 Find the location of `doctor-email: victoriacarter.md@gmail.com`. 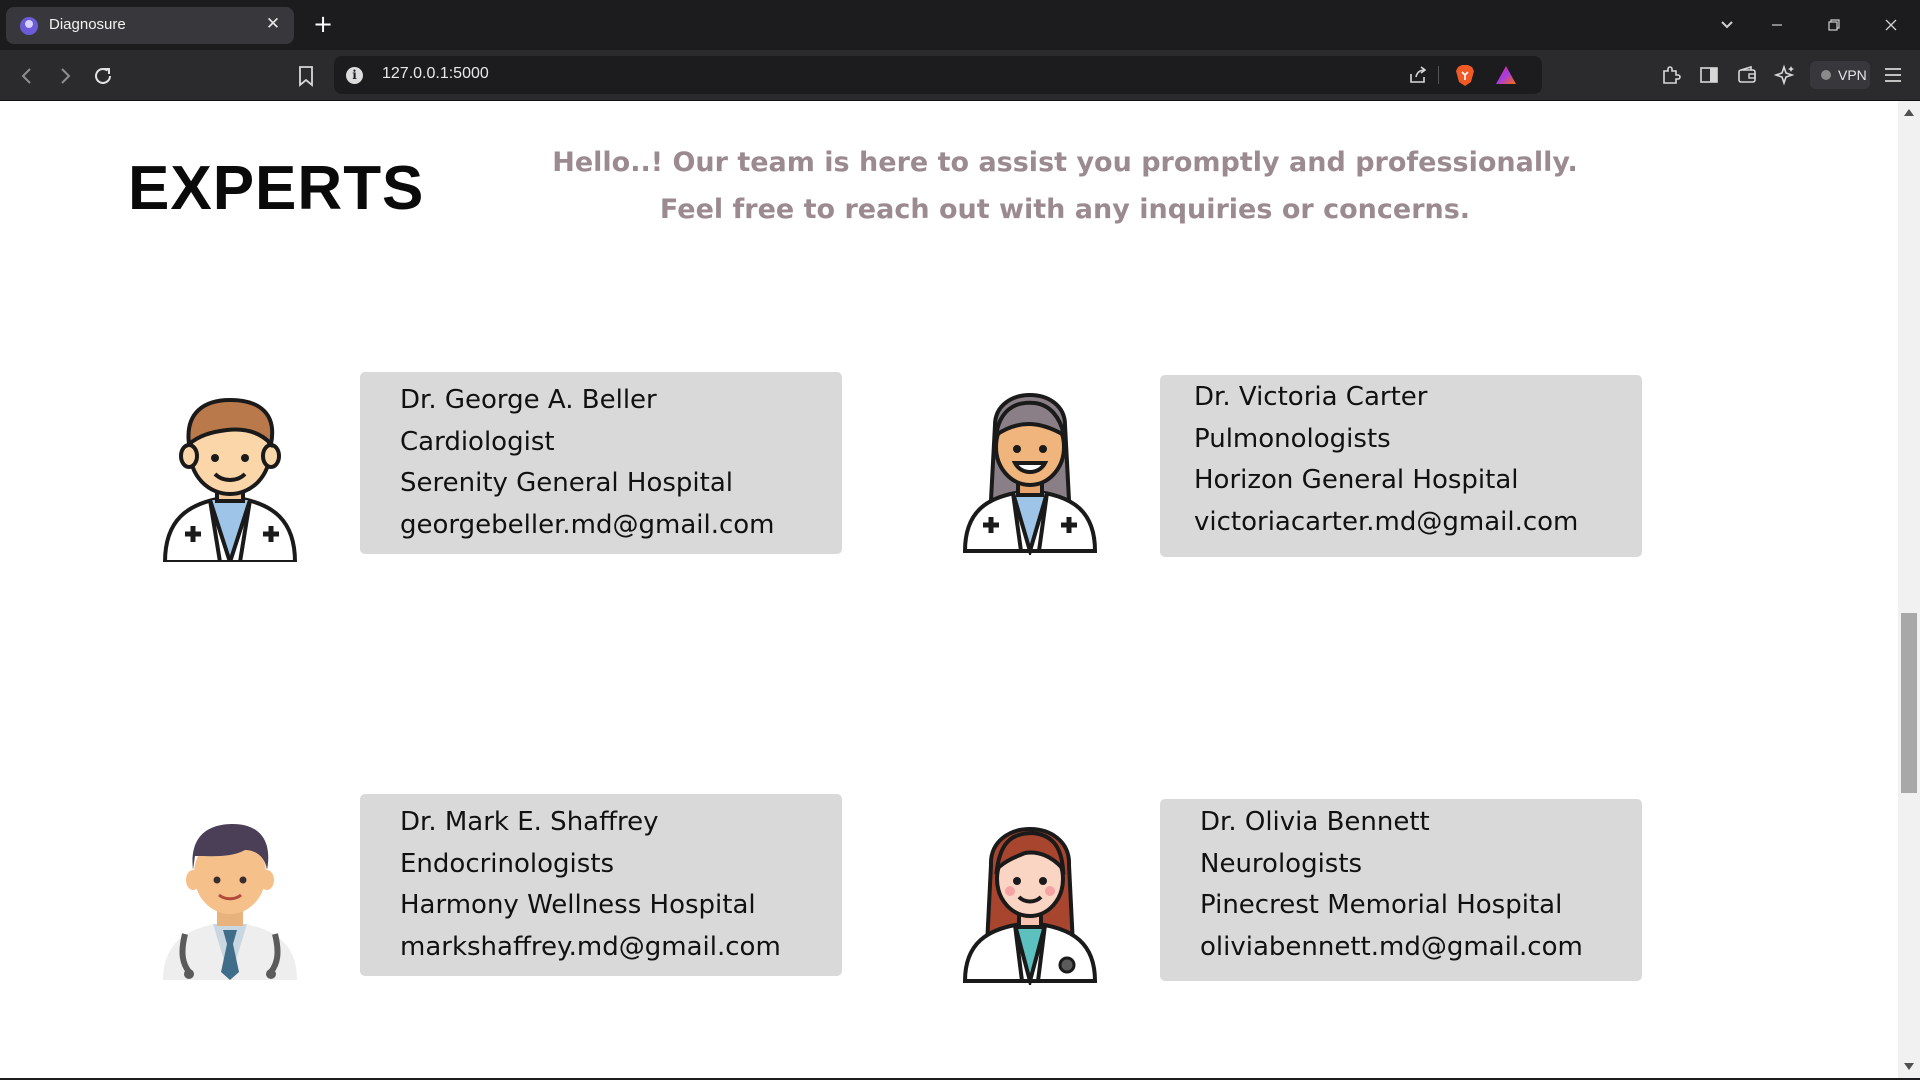

doctor-email: victoriacarter.md@gmail.com is located at coordinates (1418, 523).